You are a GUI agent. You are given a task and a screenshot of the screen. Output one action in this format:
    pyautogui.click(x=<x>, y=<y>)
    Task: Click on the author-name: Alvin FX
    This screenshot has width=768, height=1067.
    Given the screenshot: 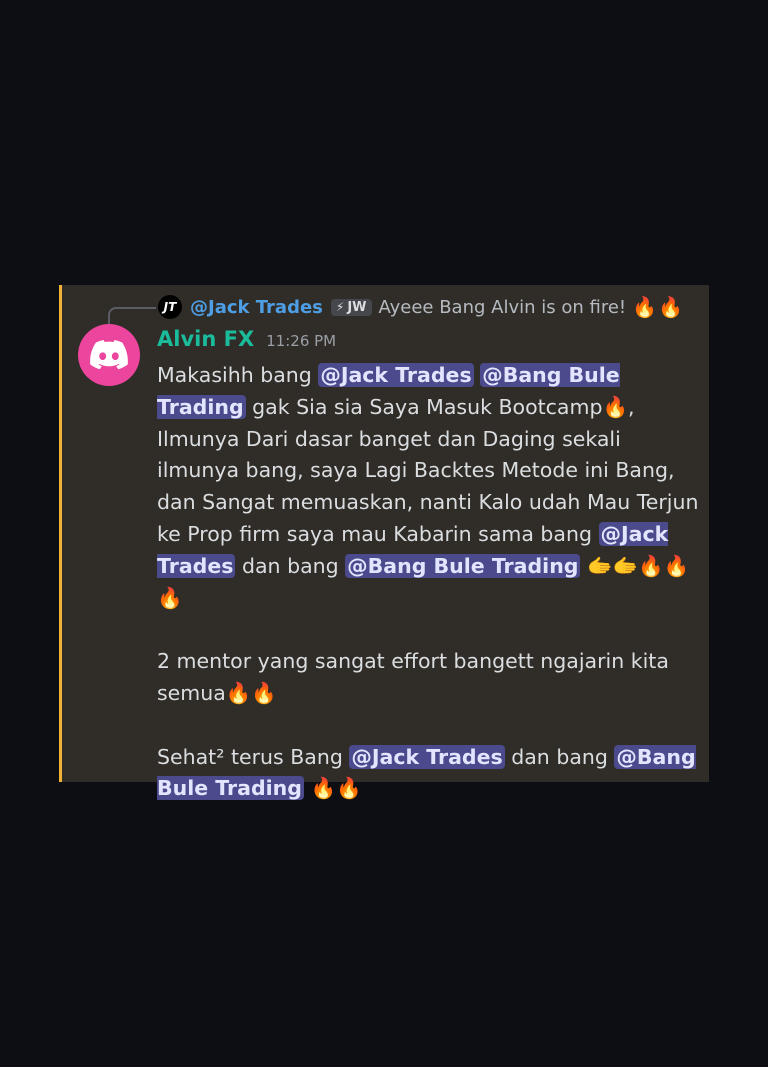 What is the action you would take?
    pyautogui.click(x=205, y=339)
    